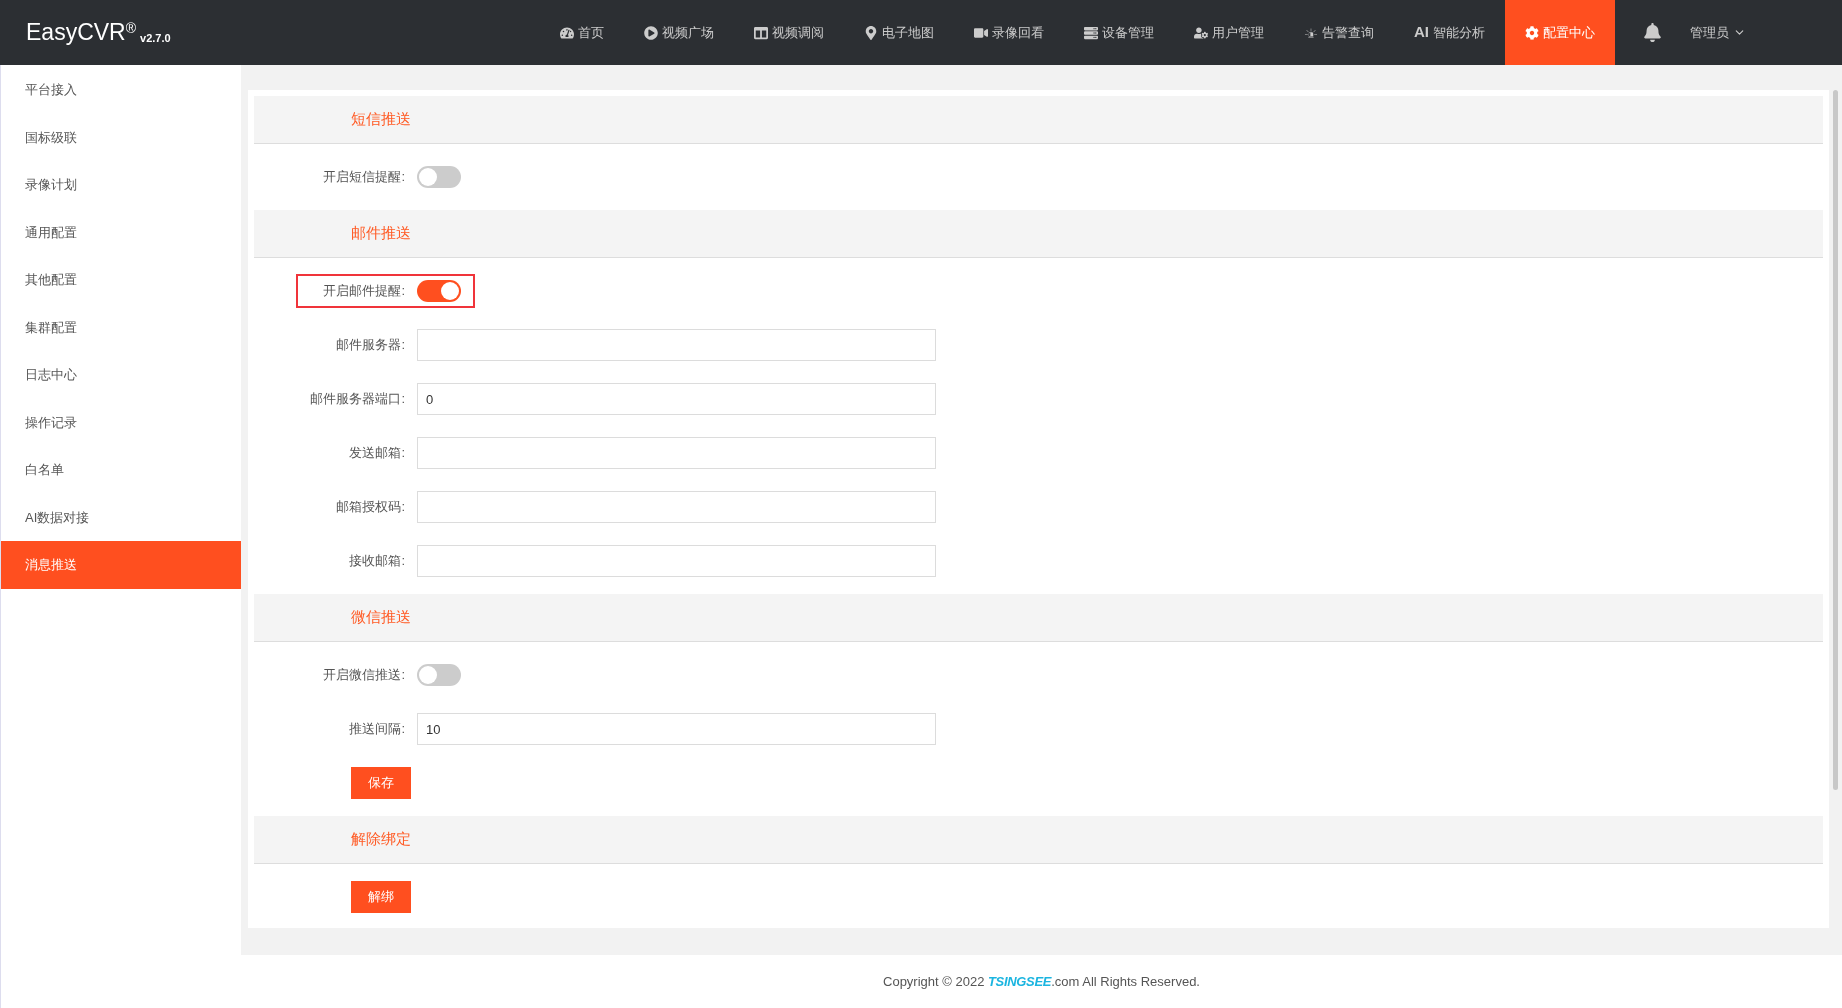 This screenshot has height=1008, width=1842. Describe the element at coordinates (1229, 32) in the screenshot. I see `nav-tab: 用户管理` at that location.